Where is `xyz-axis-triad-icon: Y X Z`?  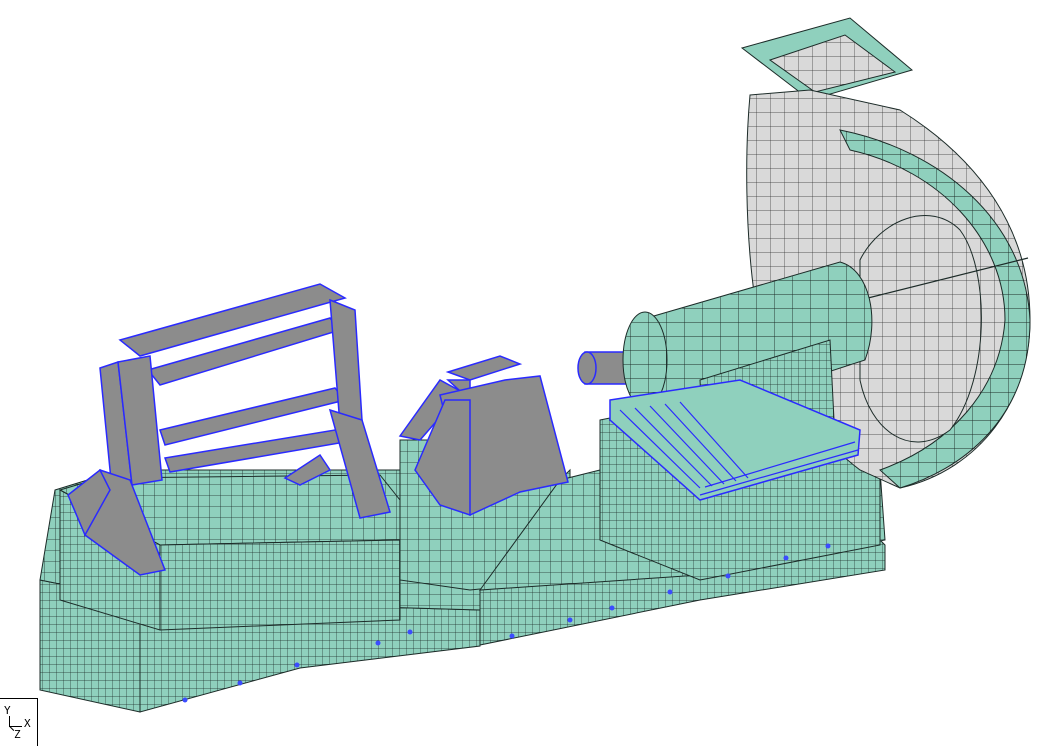 xyz-axis-triad-icon: Y X Z is located at coordinates (19, 722).